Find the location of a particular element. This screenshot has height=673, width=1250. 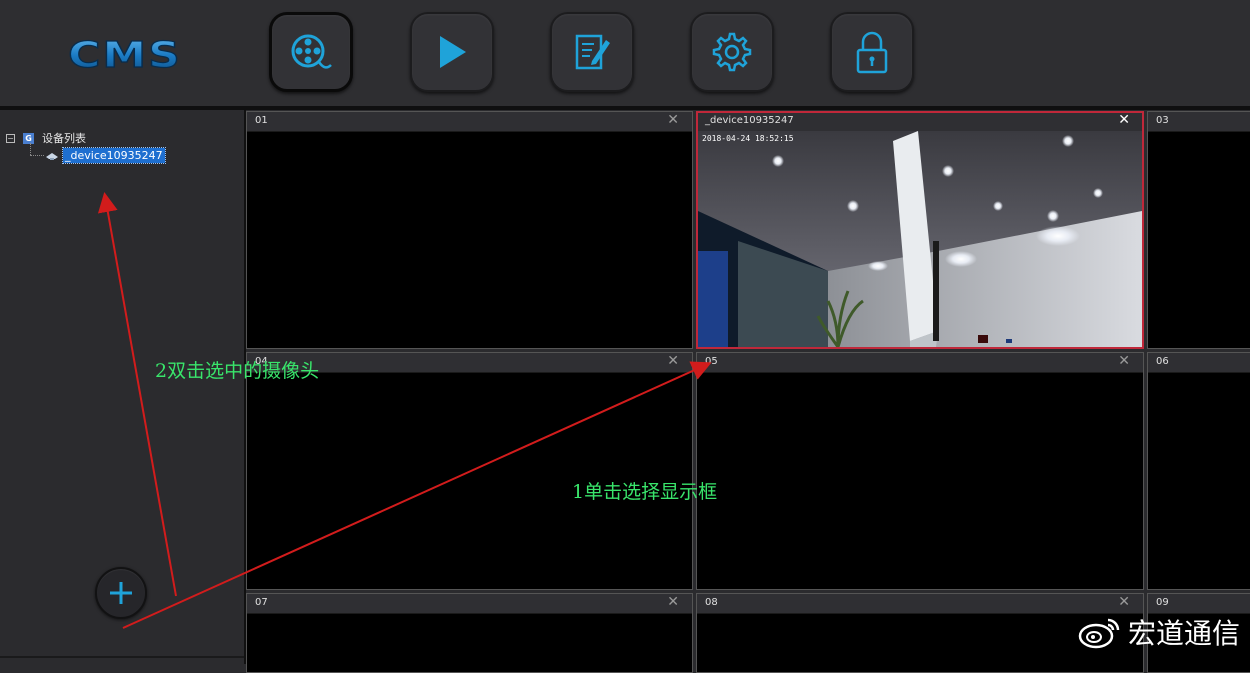

cell-title: 07 is located at coordinates (261, 602).